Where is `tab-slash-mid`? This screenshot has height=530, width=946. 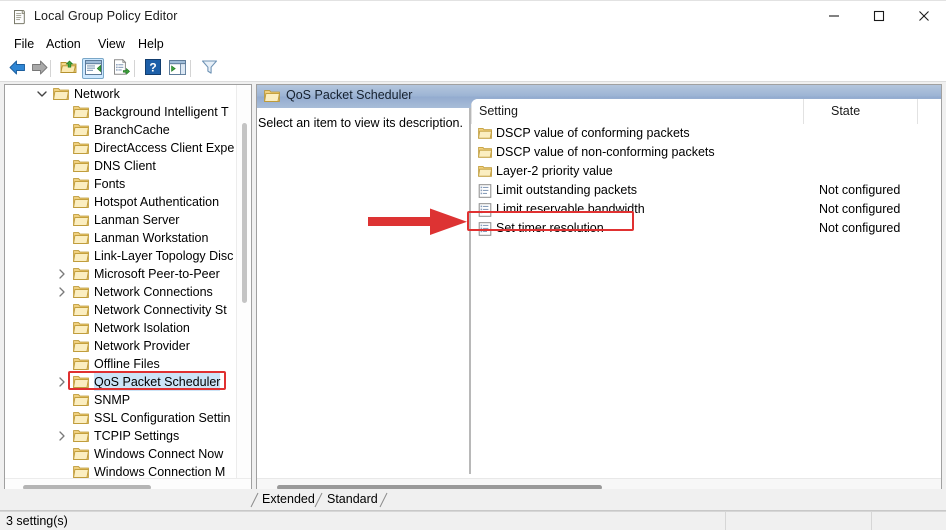 tab-slash-mid is located at coordinates (318, 500).